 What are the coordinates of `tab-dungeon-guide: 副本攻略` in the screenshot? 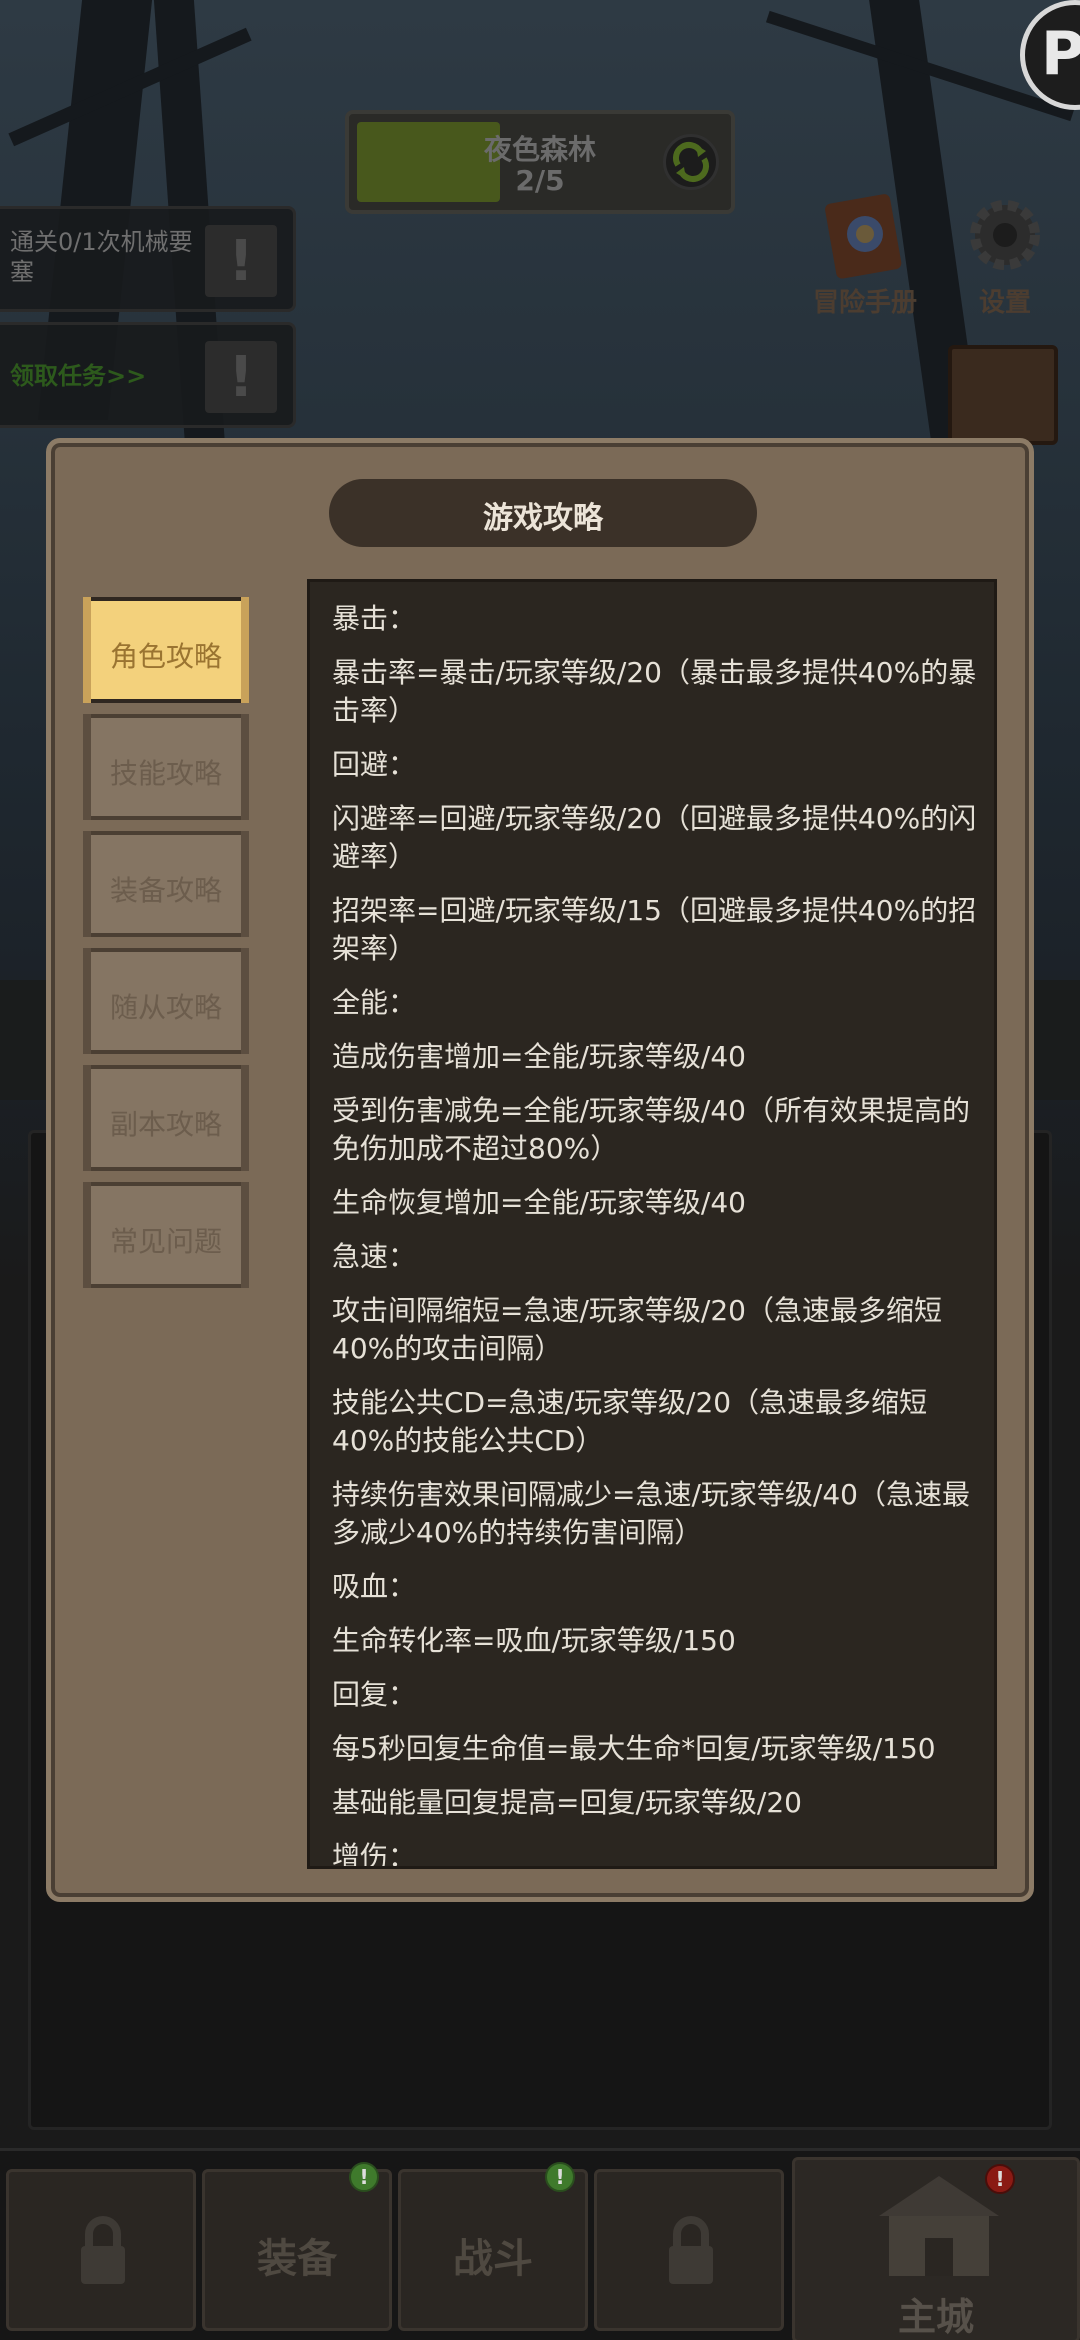 It's located at (166, 1118).